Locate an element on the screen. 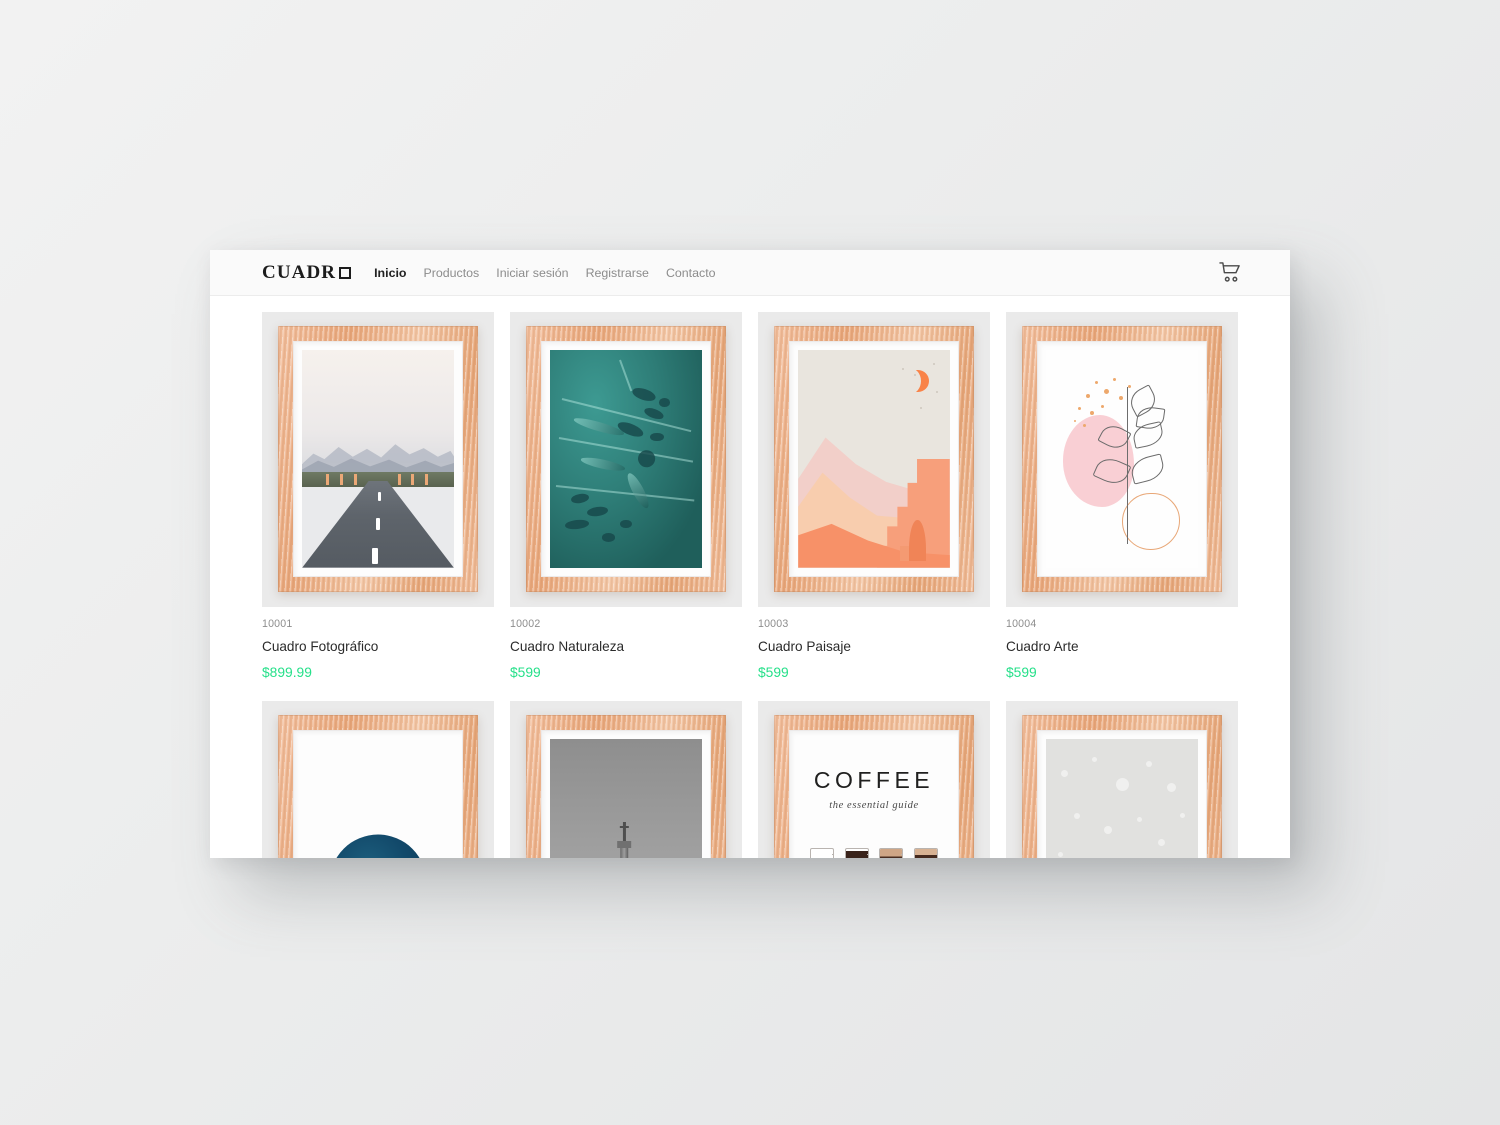  coffee-cup-item: CAFÉ AU LAIT is located at coordinates (891, 852).